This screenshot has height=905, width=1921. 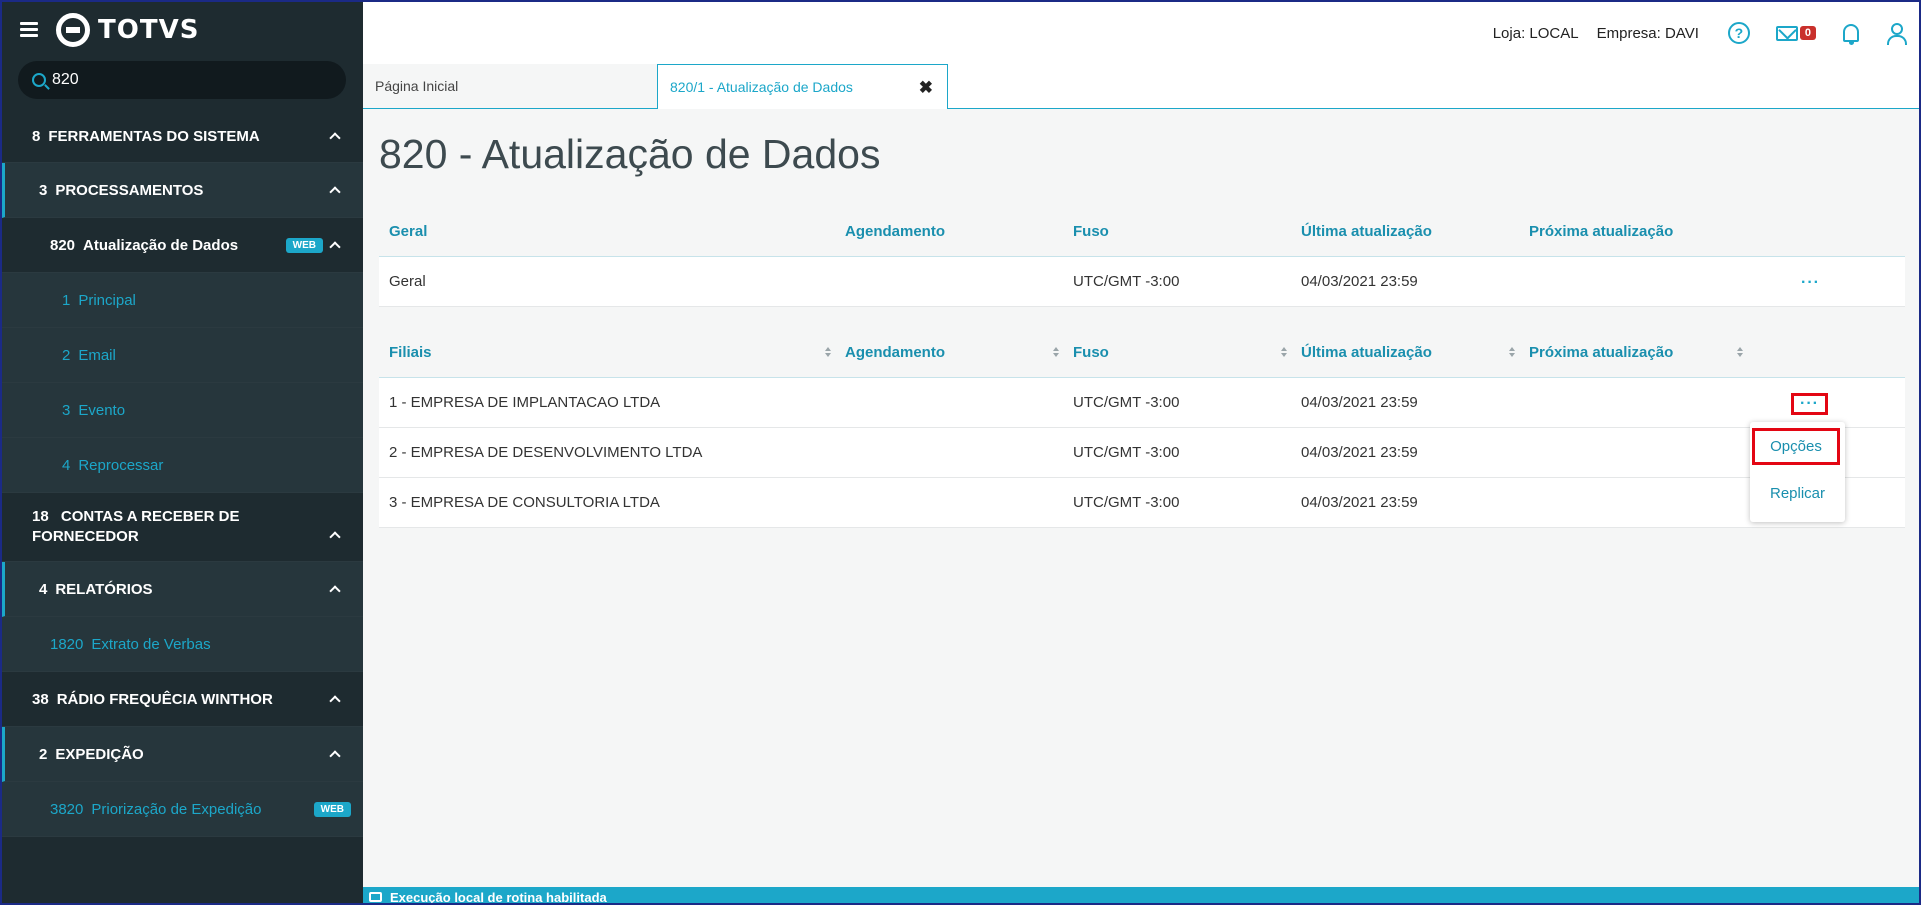 I want to click on table-row: Geral UTC/GMT -3:00 04/03/2021 23:59 ···, so click(x=1142, y=282).